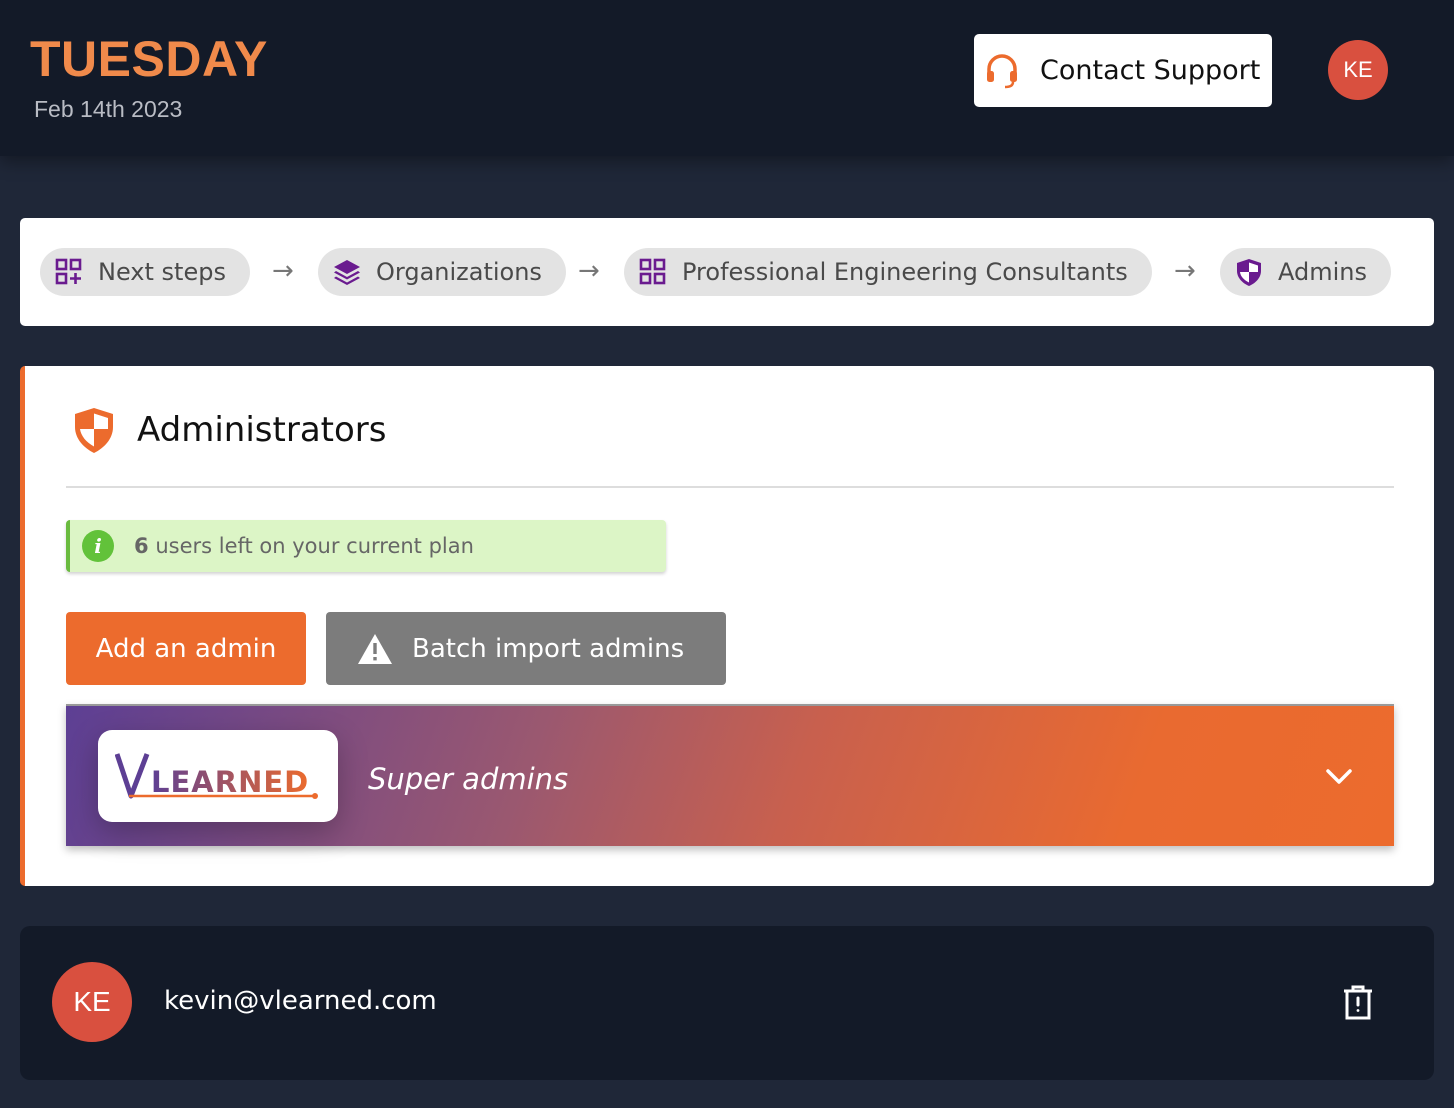 This screenshot has height=1108, width=1454. I want to click on headset-icon, so click(1002, 71).